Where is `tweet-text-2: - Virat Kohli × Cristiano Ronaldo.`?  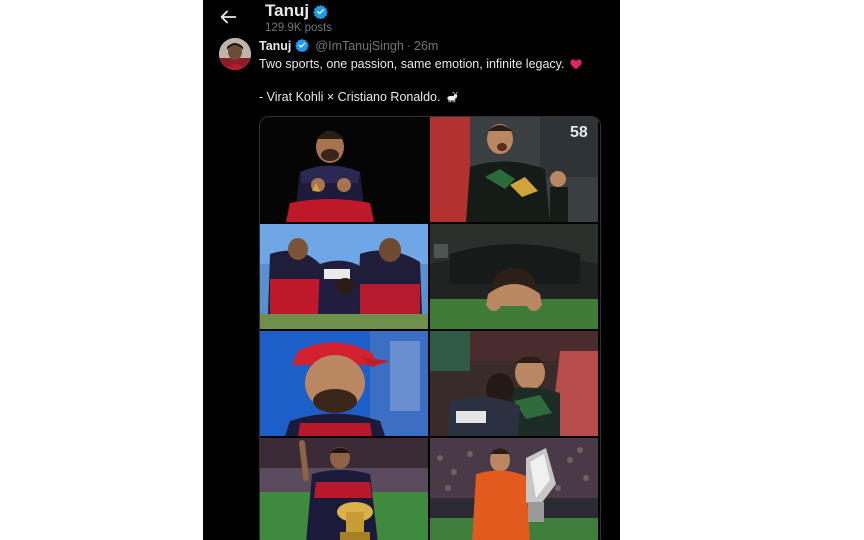 tweet-text-2: - Virat Kohli × Cristiano Ronaldo. is located at coordinates (350, 97).